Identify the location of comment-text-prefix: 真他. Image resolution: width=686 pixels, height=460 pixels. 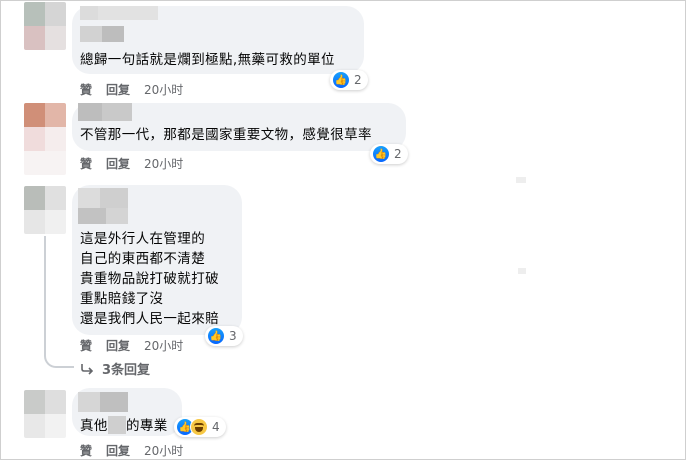
(94, 426).